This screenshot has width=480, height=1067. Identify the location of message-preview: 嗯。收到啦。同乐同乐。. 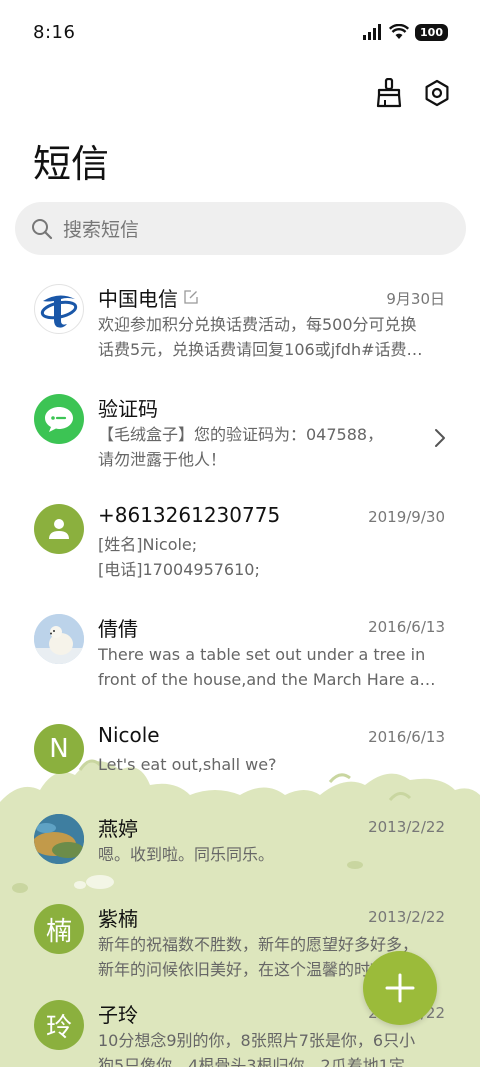
(186, 854).